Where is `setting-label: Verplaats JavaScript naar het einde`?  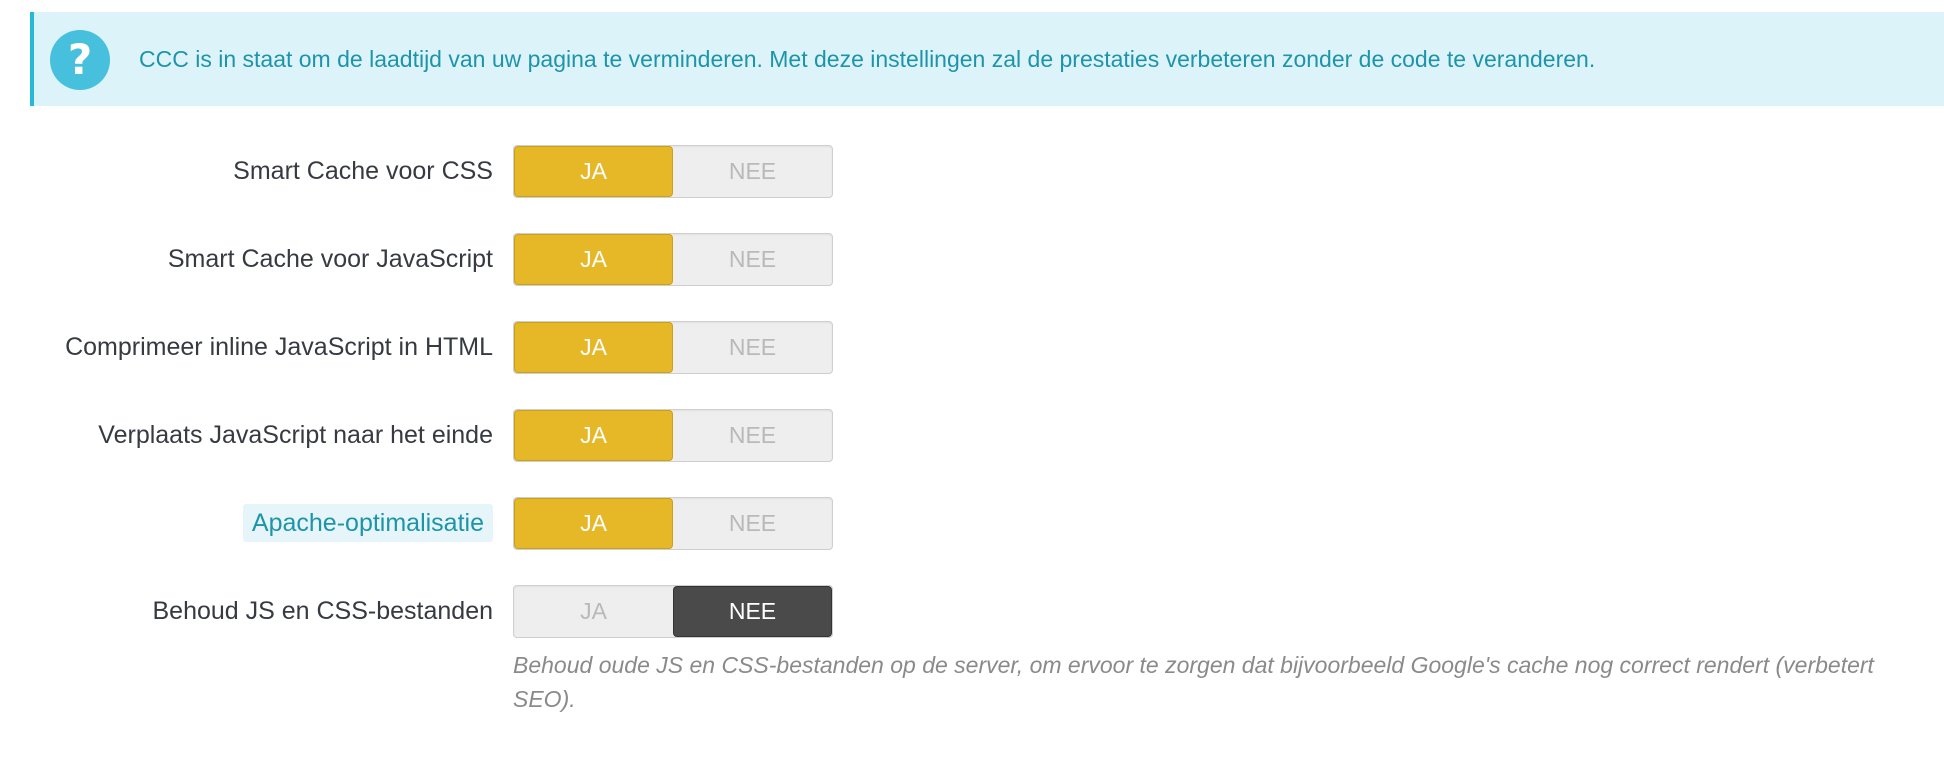 setting-label: Verplaats JavaScript naar het einde is located at coordinates (295, 435).